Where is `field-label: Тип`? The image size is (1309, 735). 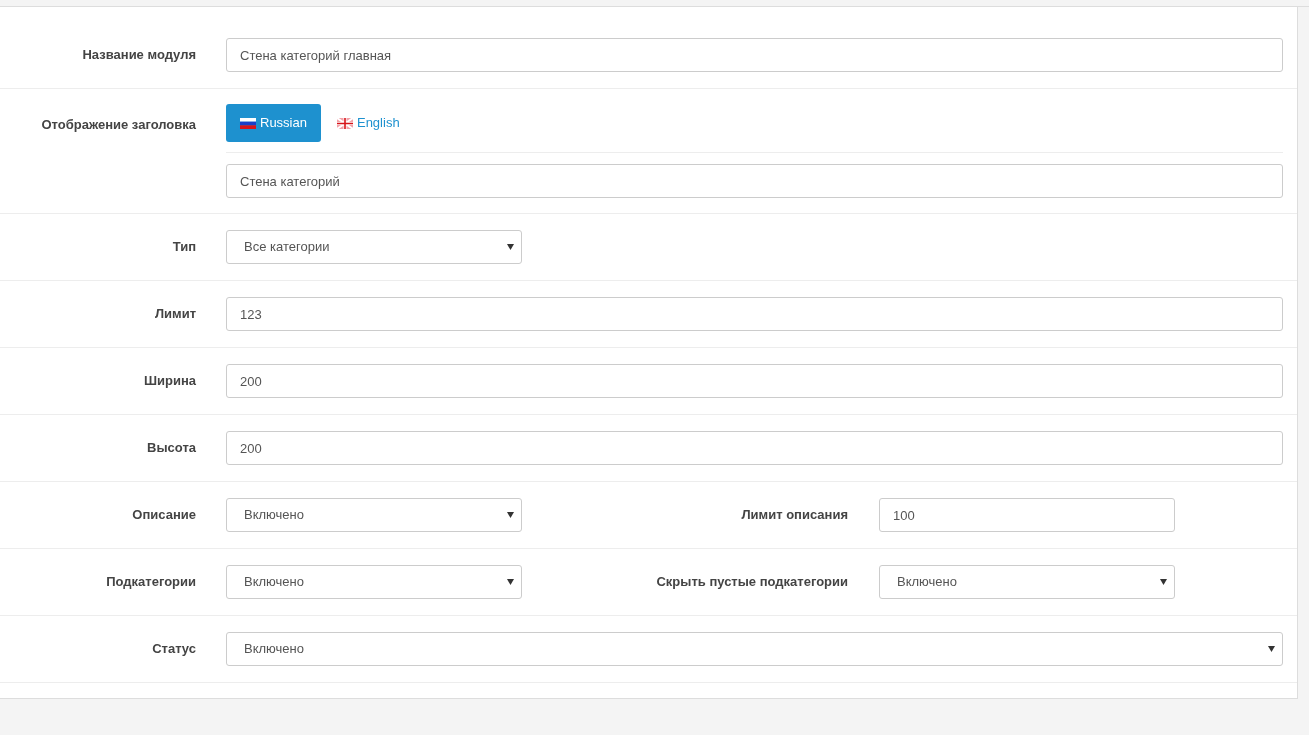 field-label: Тип is located at coordinates (183, 247).